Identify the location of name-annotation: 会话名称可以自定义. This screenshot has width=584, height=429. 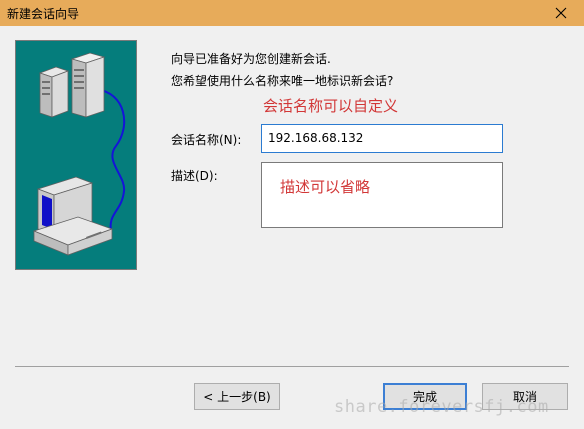
(331, 106).